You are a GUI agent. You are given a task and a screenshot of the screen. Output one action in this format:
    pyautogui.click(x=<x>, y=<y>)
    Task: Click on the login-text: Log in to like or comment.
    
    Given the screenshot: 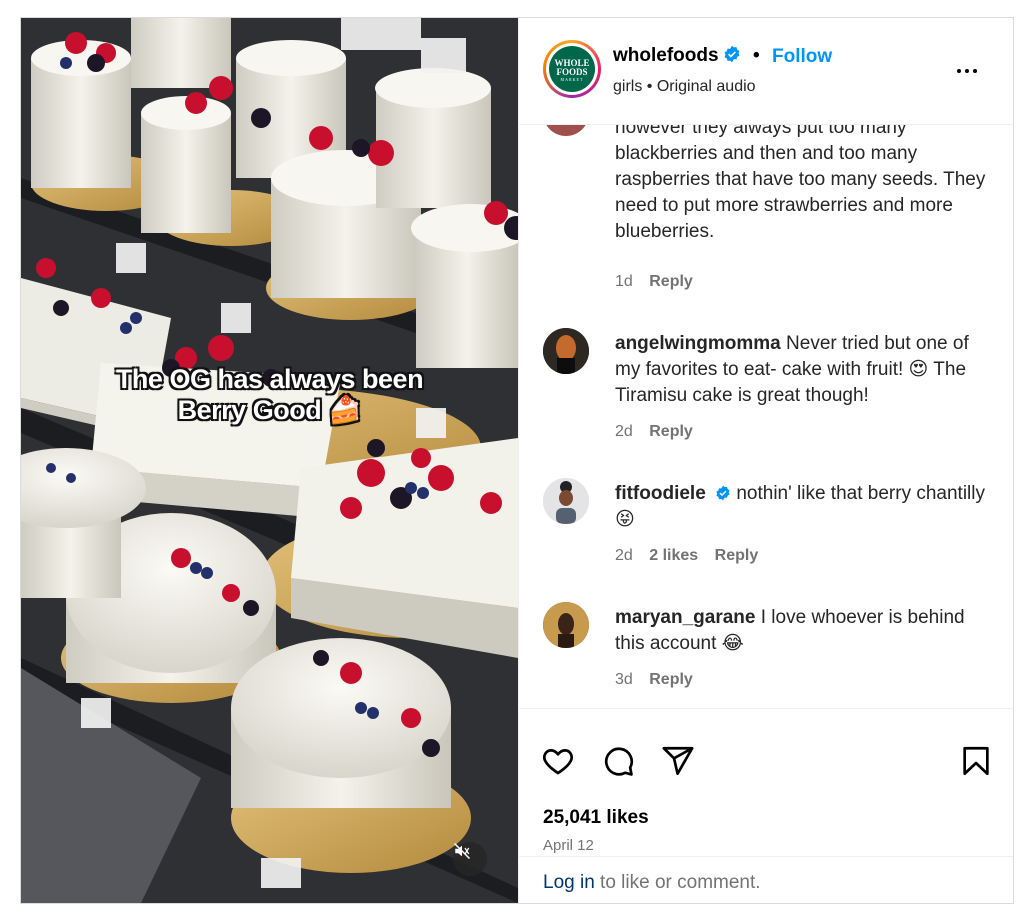 What is the action you would take?
    pyautogui.click(x=652, y=883)
    